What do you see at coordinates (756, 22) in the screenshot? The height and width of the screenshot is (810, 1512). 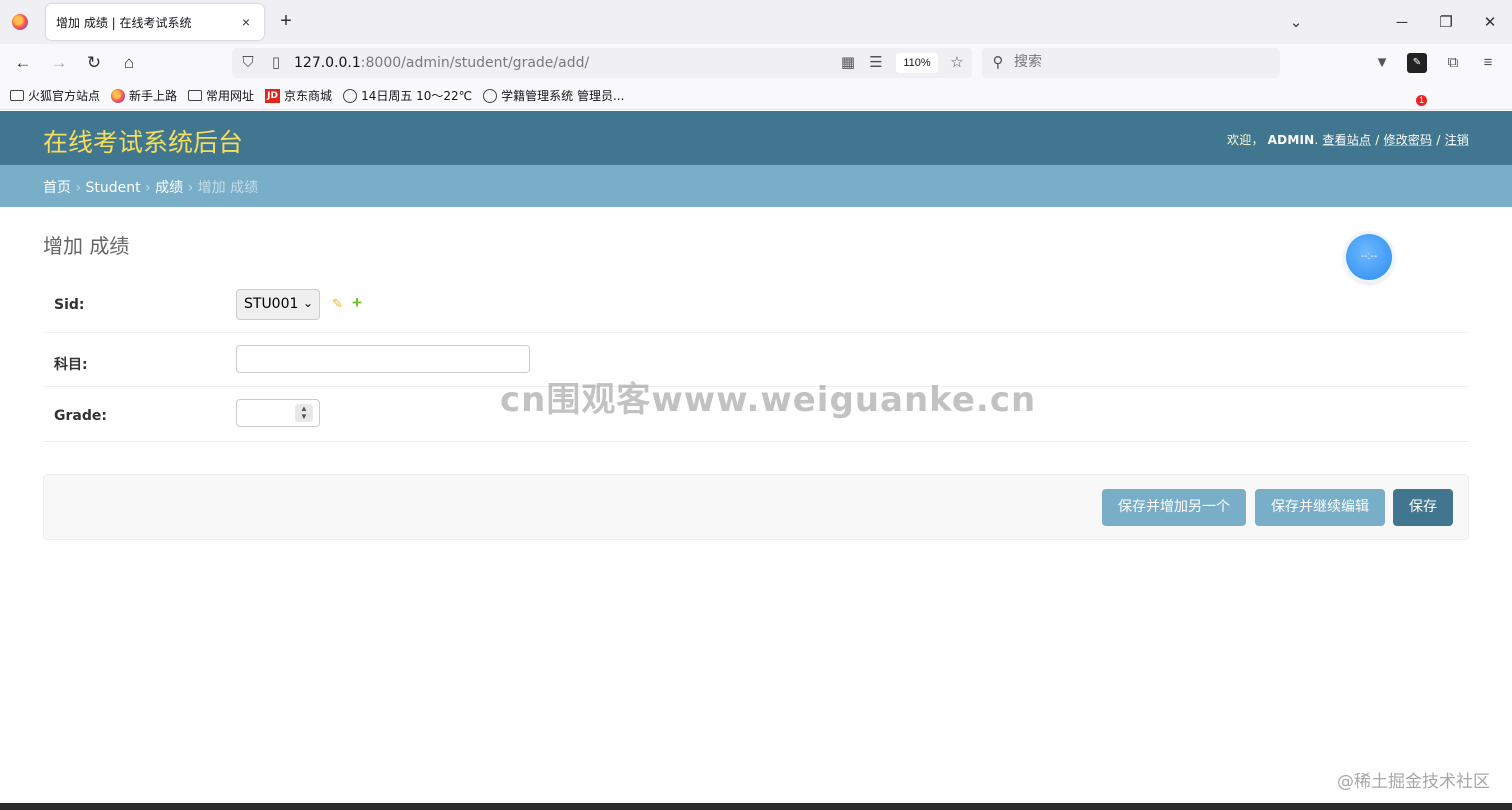 I see `browser-tab-bar: 增加 成绩 | 在线考试系统 × + ⌄ ─ ❐ ✕` at bounding box center [756, 22].